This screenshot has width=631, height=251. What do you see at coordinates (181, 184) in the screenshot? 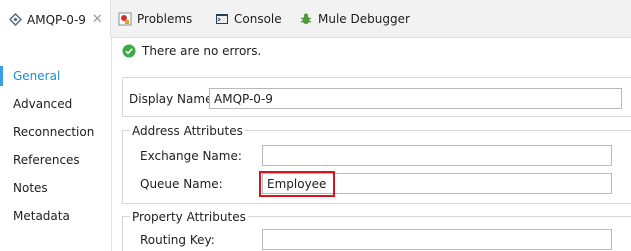
I see `queue-name-label: Queue Name:` at bounding box center [181, 184].